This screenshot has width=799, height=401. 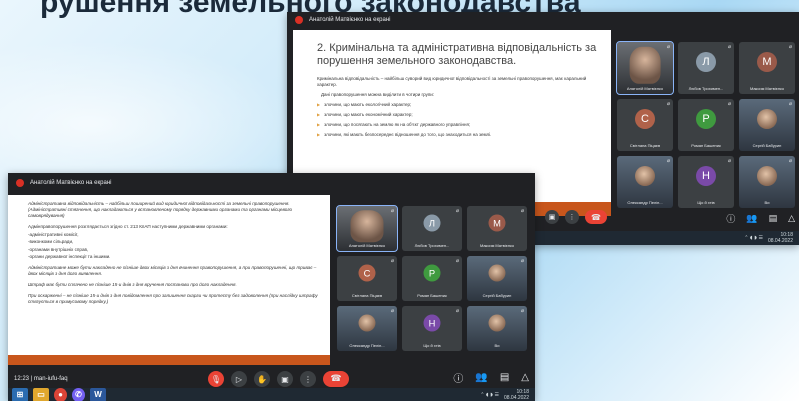 I want to click on back-presenter-label: Анатолій Матвієнко на екрані, so click(x=350, y=20).